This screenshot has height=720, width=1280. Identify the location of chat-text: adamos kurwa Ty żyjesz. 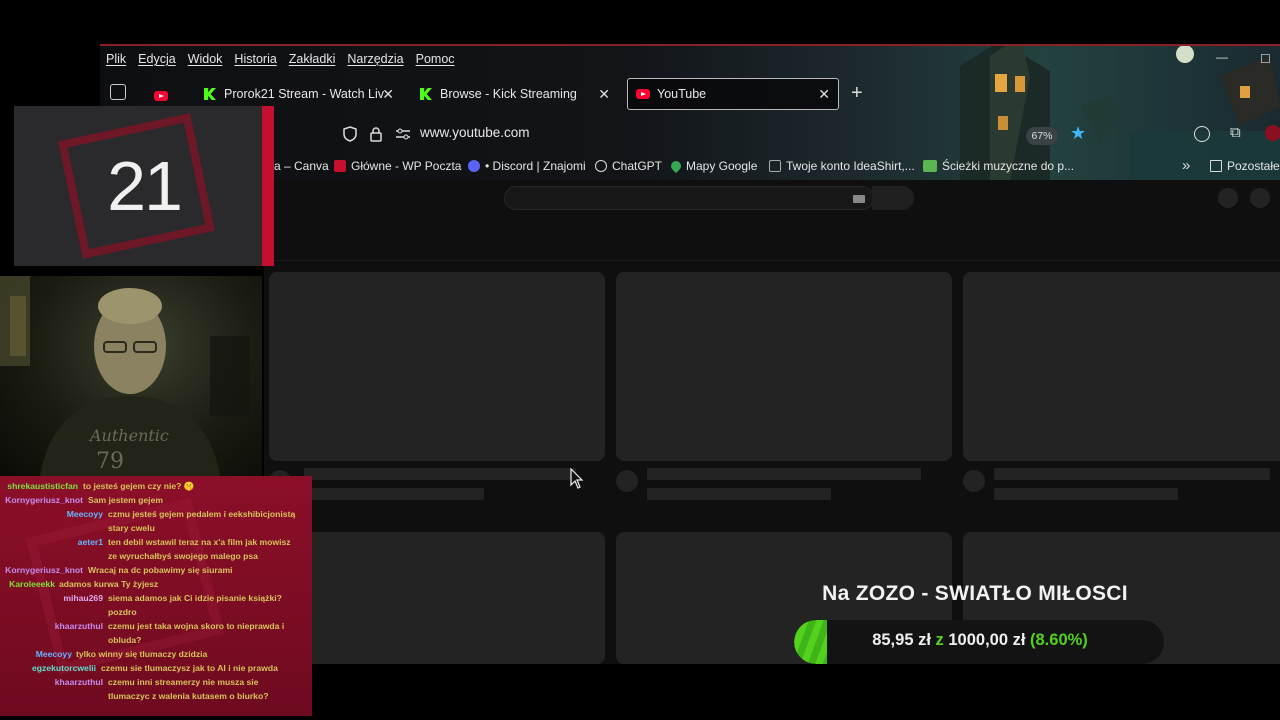
(109, 584).